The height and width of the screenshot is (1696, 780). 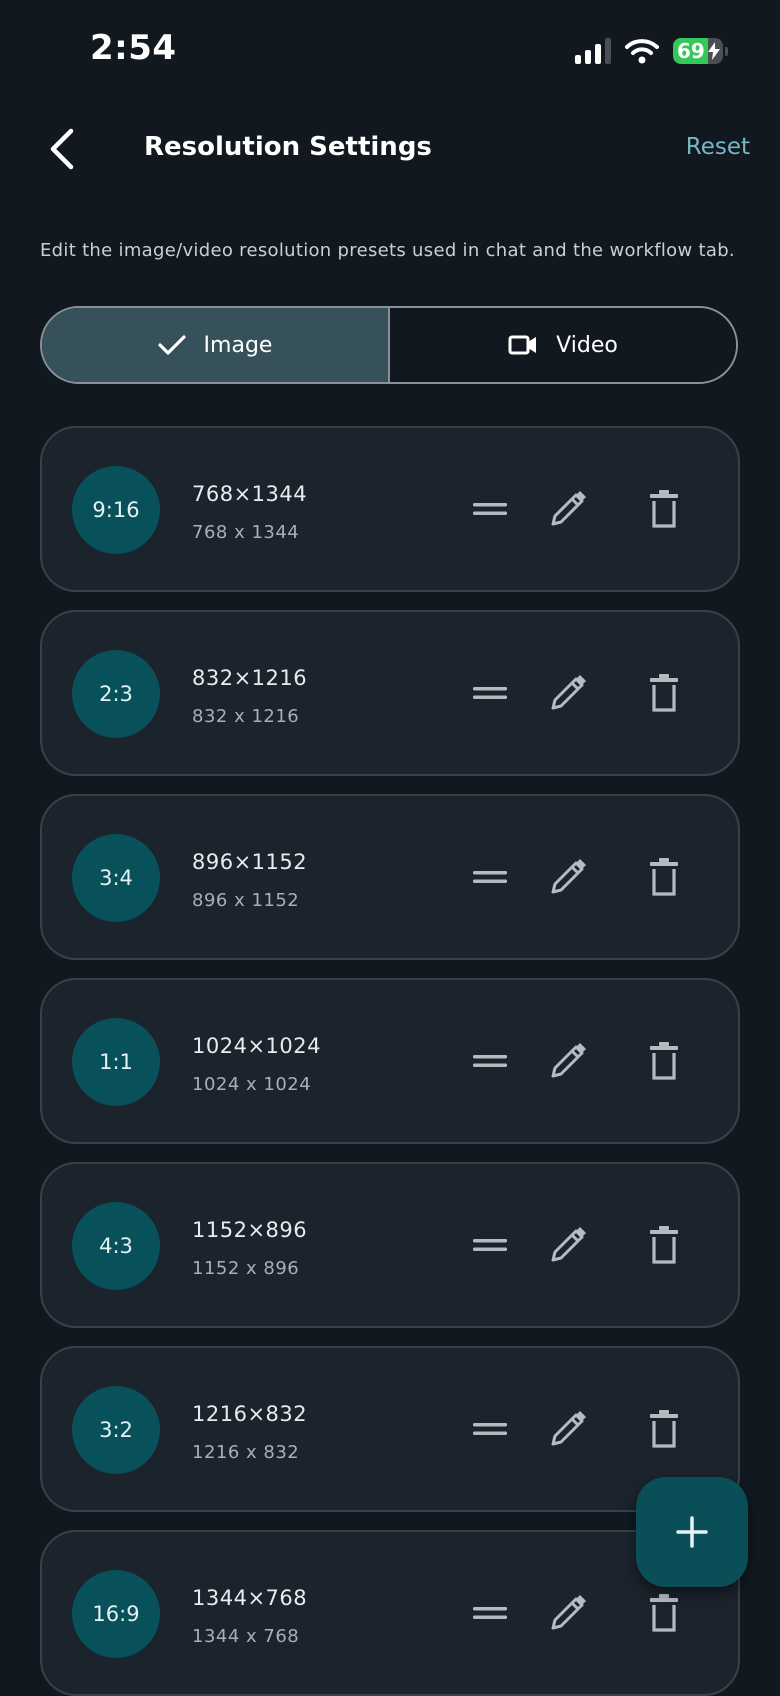 I want to click on navigation-header: Resolution Settings Reset, so click(x=390, y=150).